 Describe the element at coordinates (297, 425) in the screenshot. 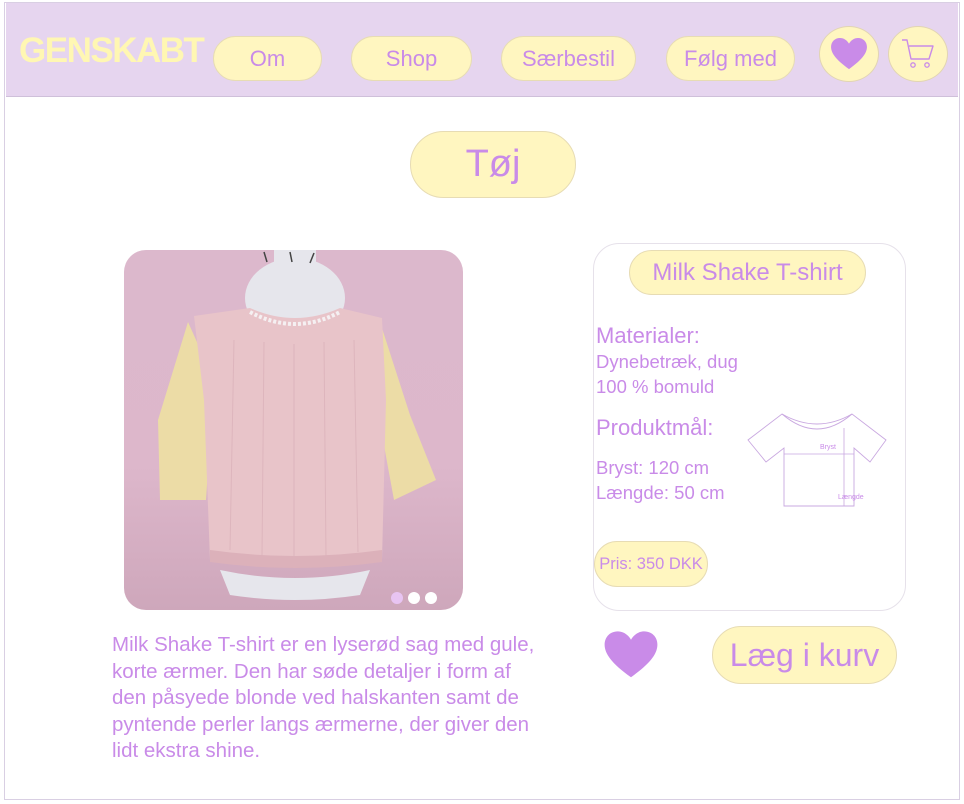

I see `product-photo` at that location.